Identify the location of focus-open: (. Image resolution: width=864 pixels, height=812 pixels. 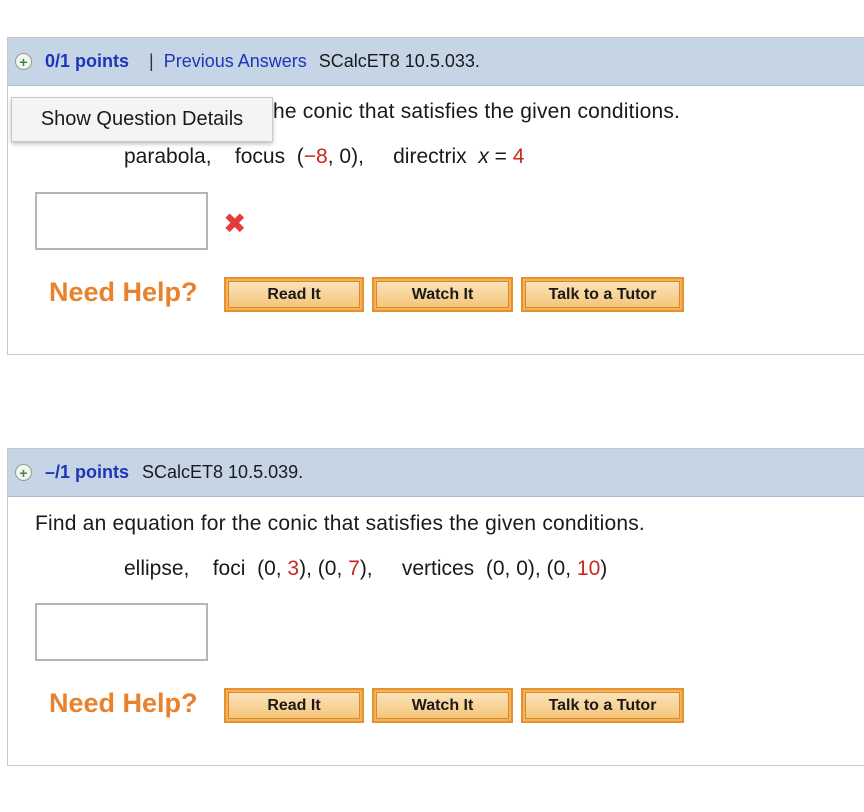
(300, 156).